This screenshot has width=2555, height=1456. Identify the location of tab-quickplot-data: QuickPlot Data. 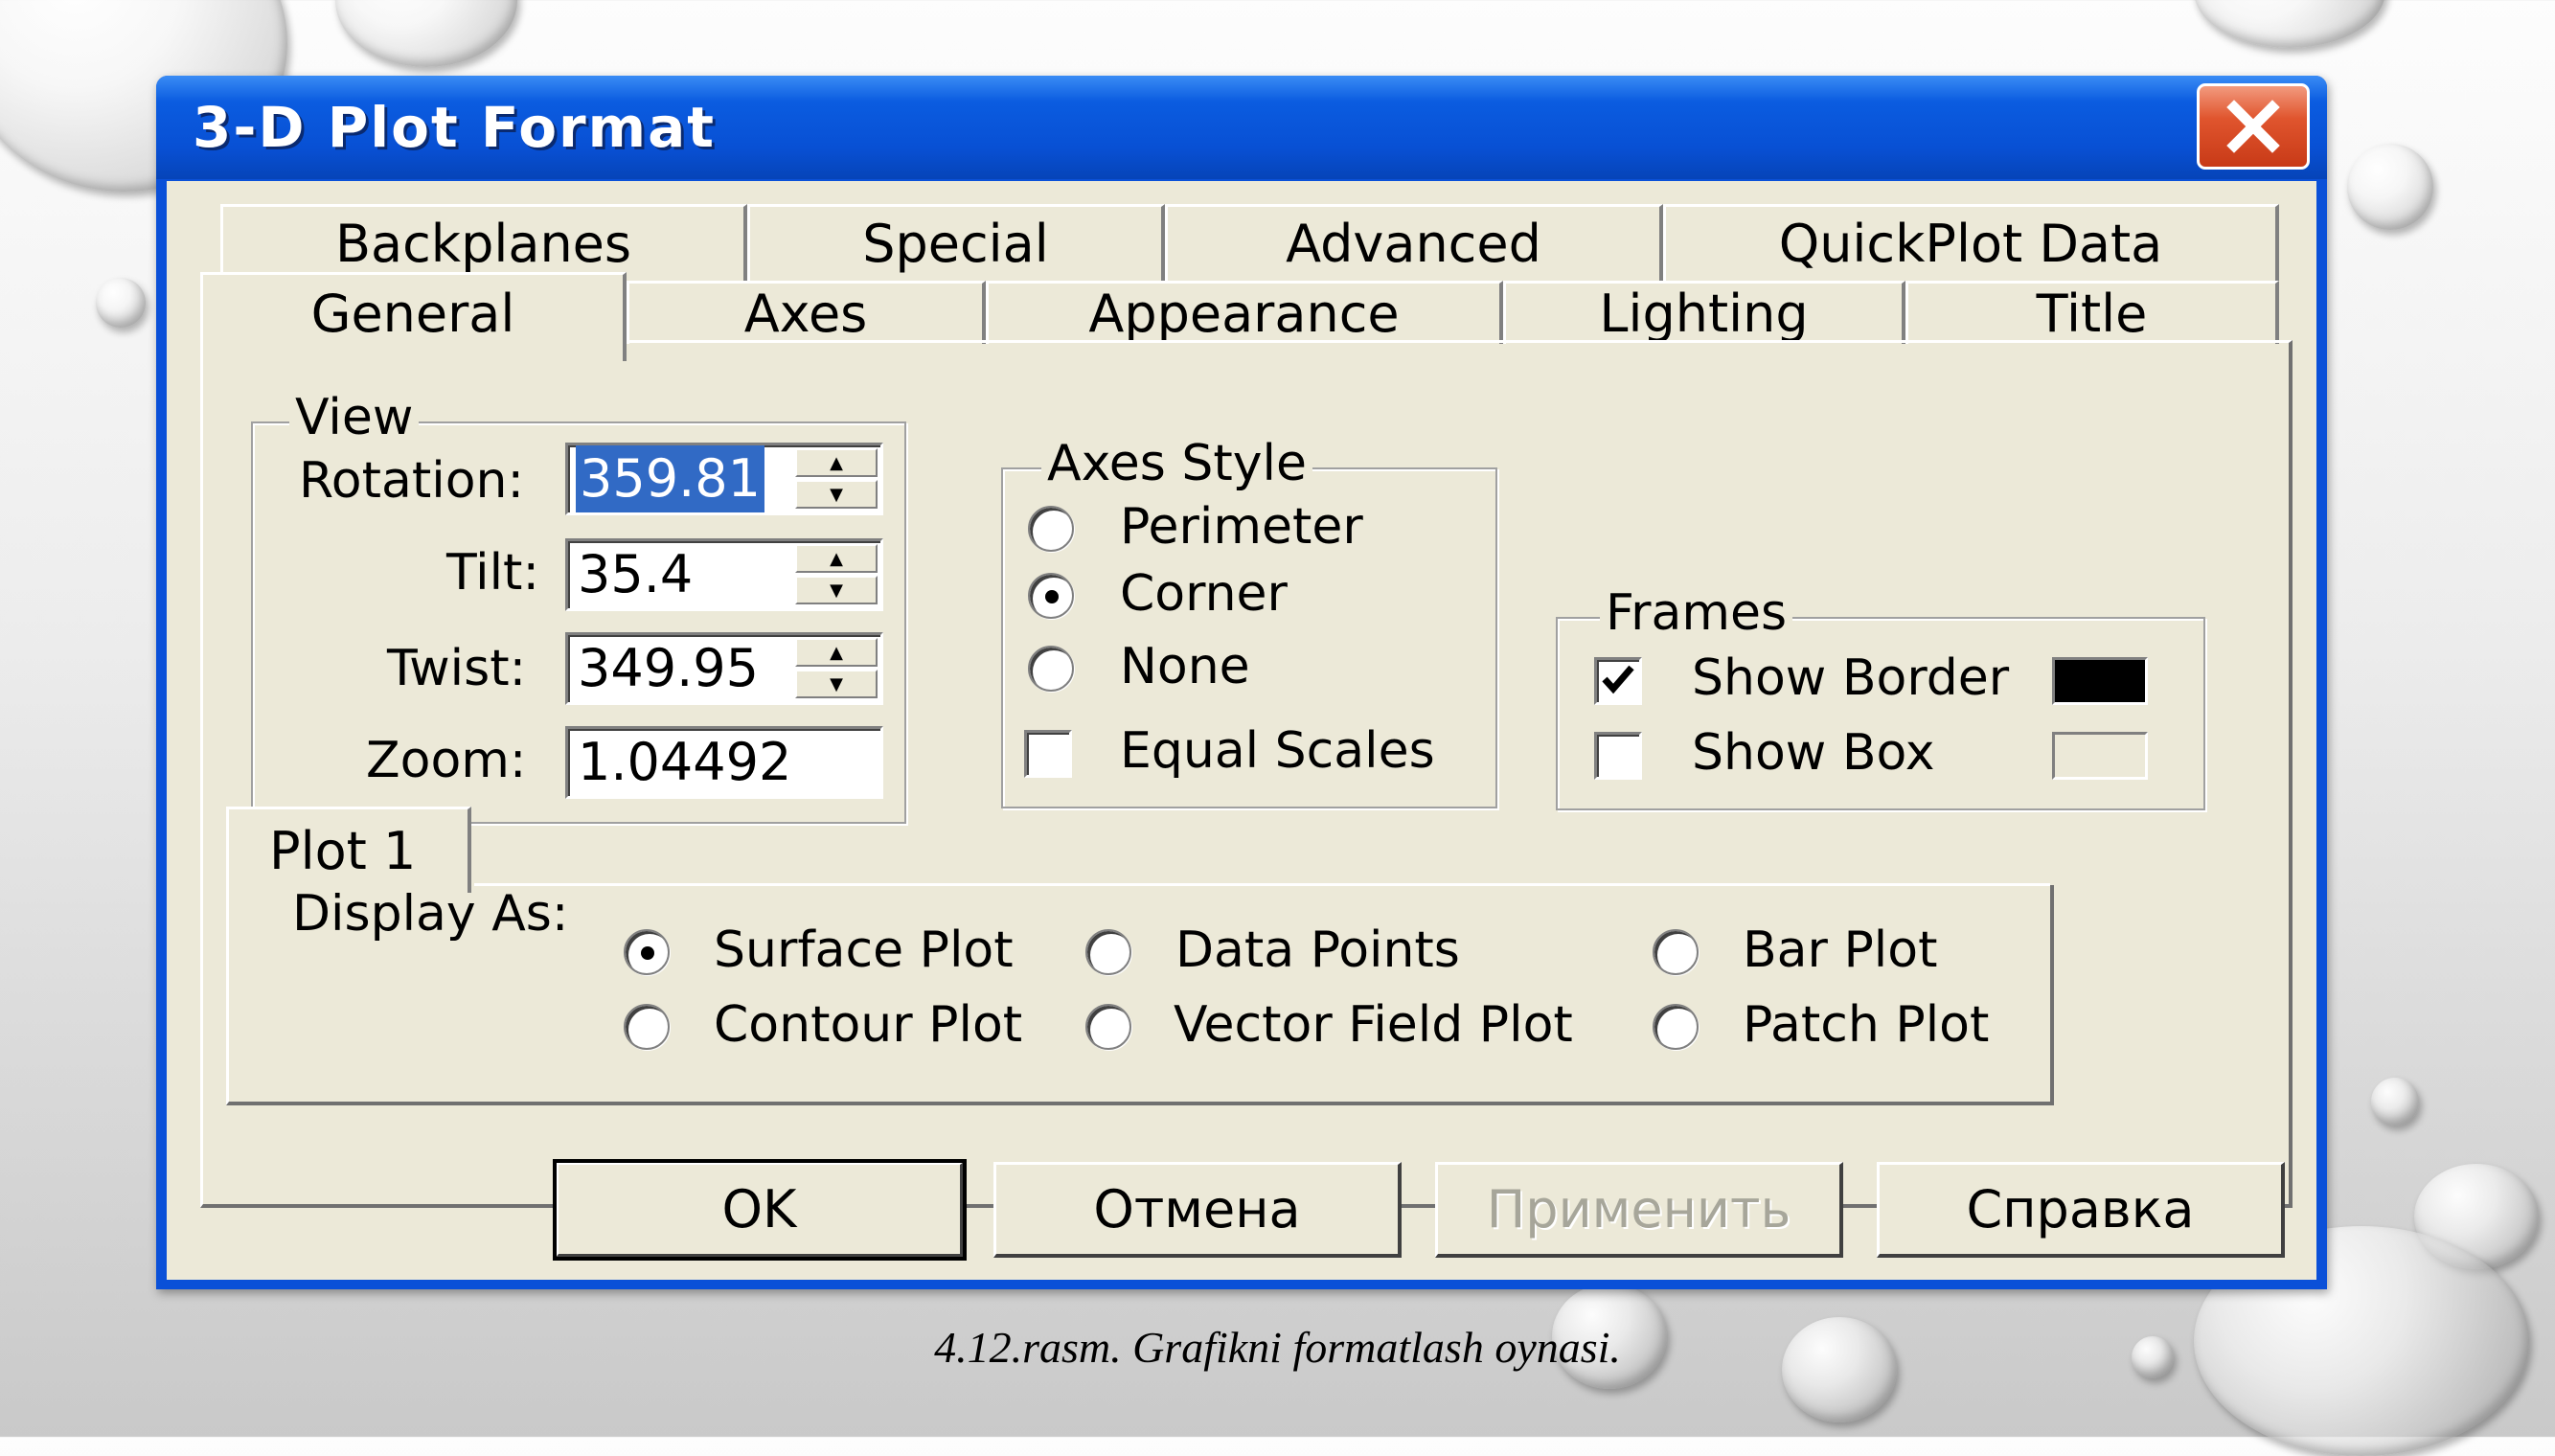
(1971, 242).